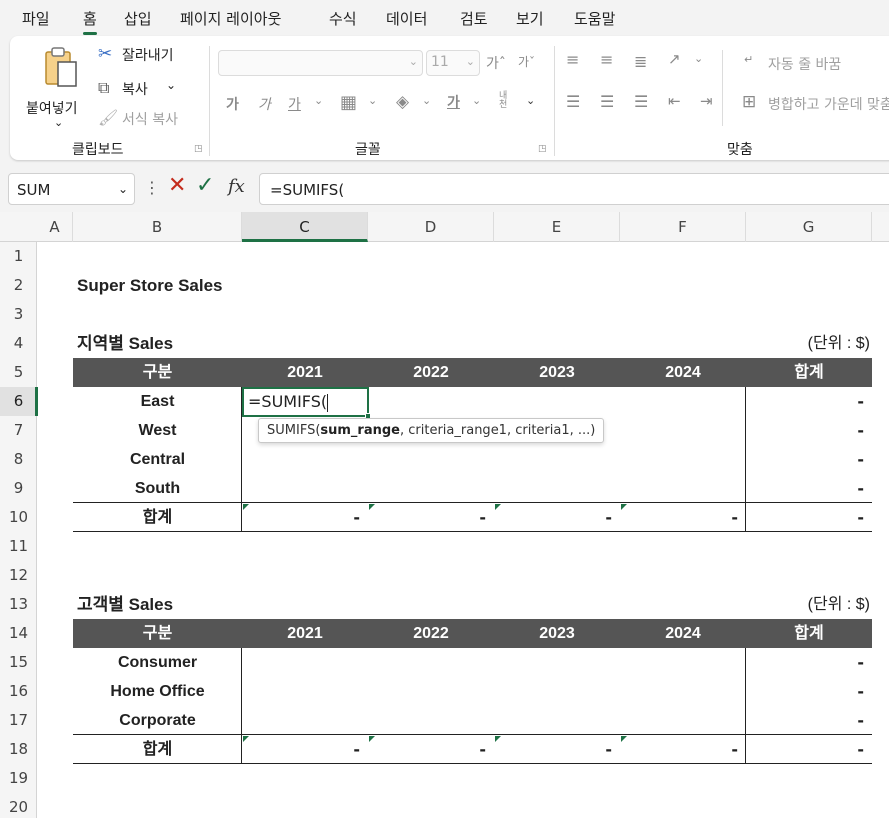 The width and height of the screenshot is (889, 818). I want to click on tab-page-layout: 페이지 레이아웃, so click(230, 18).